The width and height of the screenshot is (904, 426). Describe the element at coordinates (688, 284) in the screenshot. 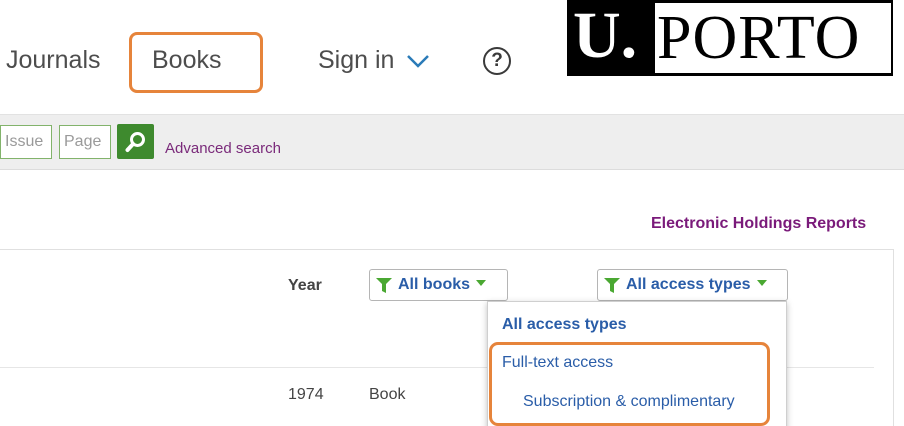

I see `access-filter-label: All access types` at that location.